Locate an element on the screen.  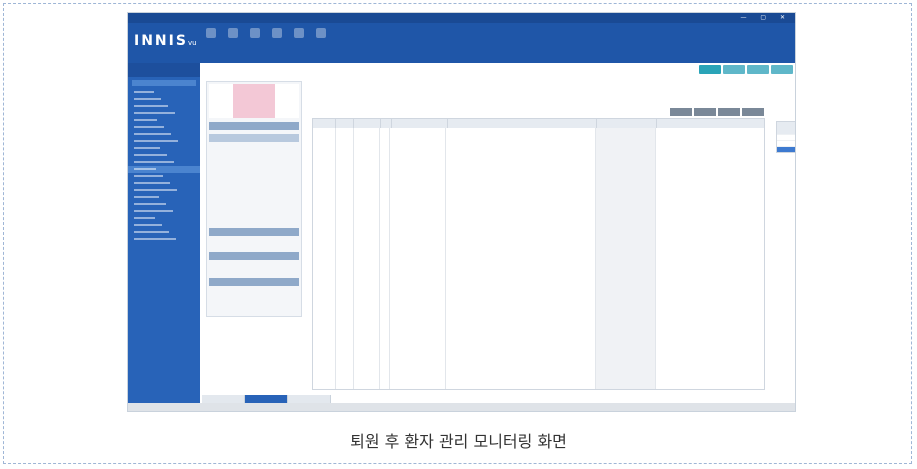
history-row-selected is located at coordinates (786, 149).